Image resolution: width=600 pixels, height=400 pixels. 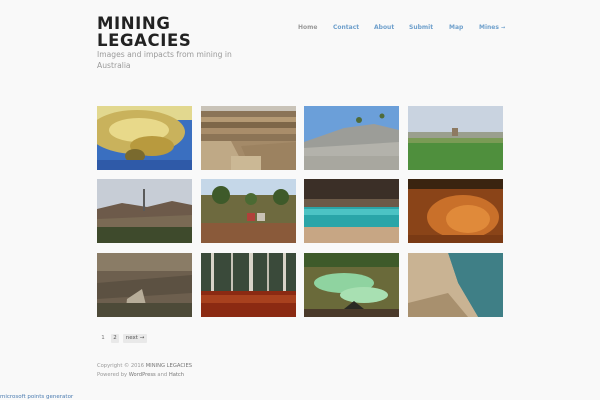 What do you see at coordinates (197, 375) in the screenshot?
I see `powered-by-line: Powered by WordPress and Hatch` at bounding box center [197, 375].